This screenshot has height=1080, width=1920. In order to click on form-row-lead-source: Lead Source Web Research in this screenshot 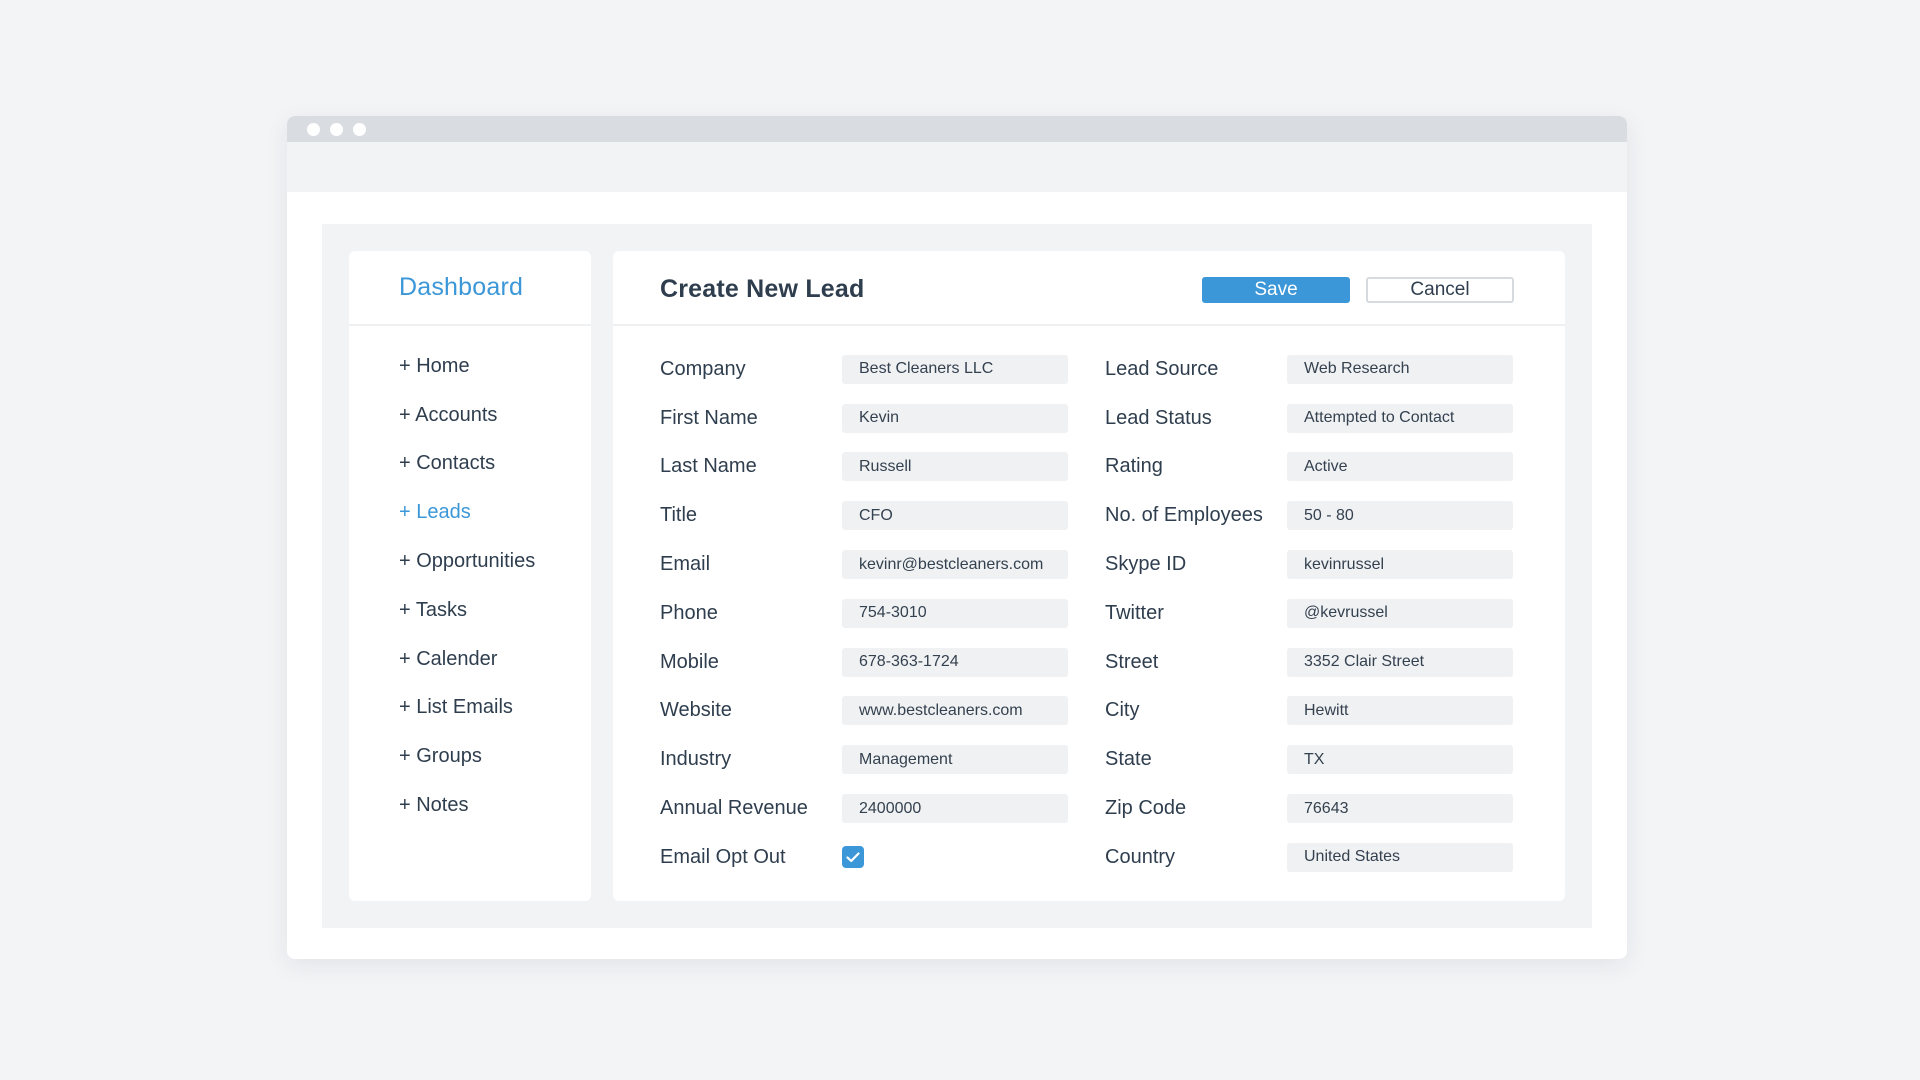, I will do `click(1309, 369)`.